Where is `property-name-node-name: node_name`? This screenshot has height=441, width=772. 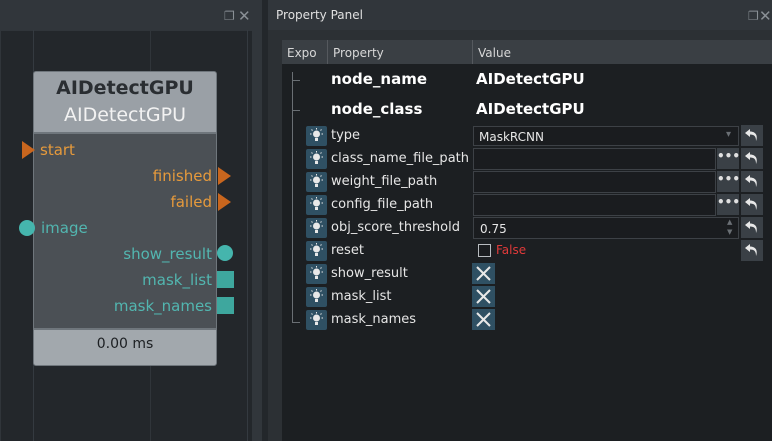
property-name-node-name: node_name is located at coordinates (379, 79).